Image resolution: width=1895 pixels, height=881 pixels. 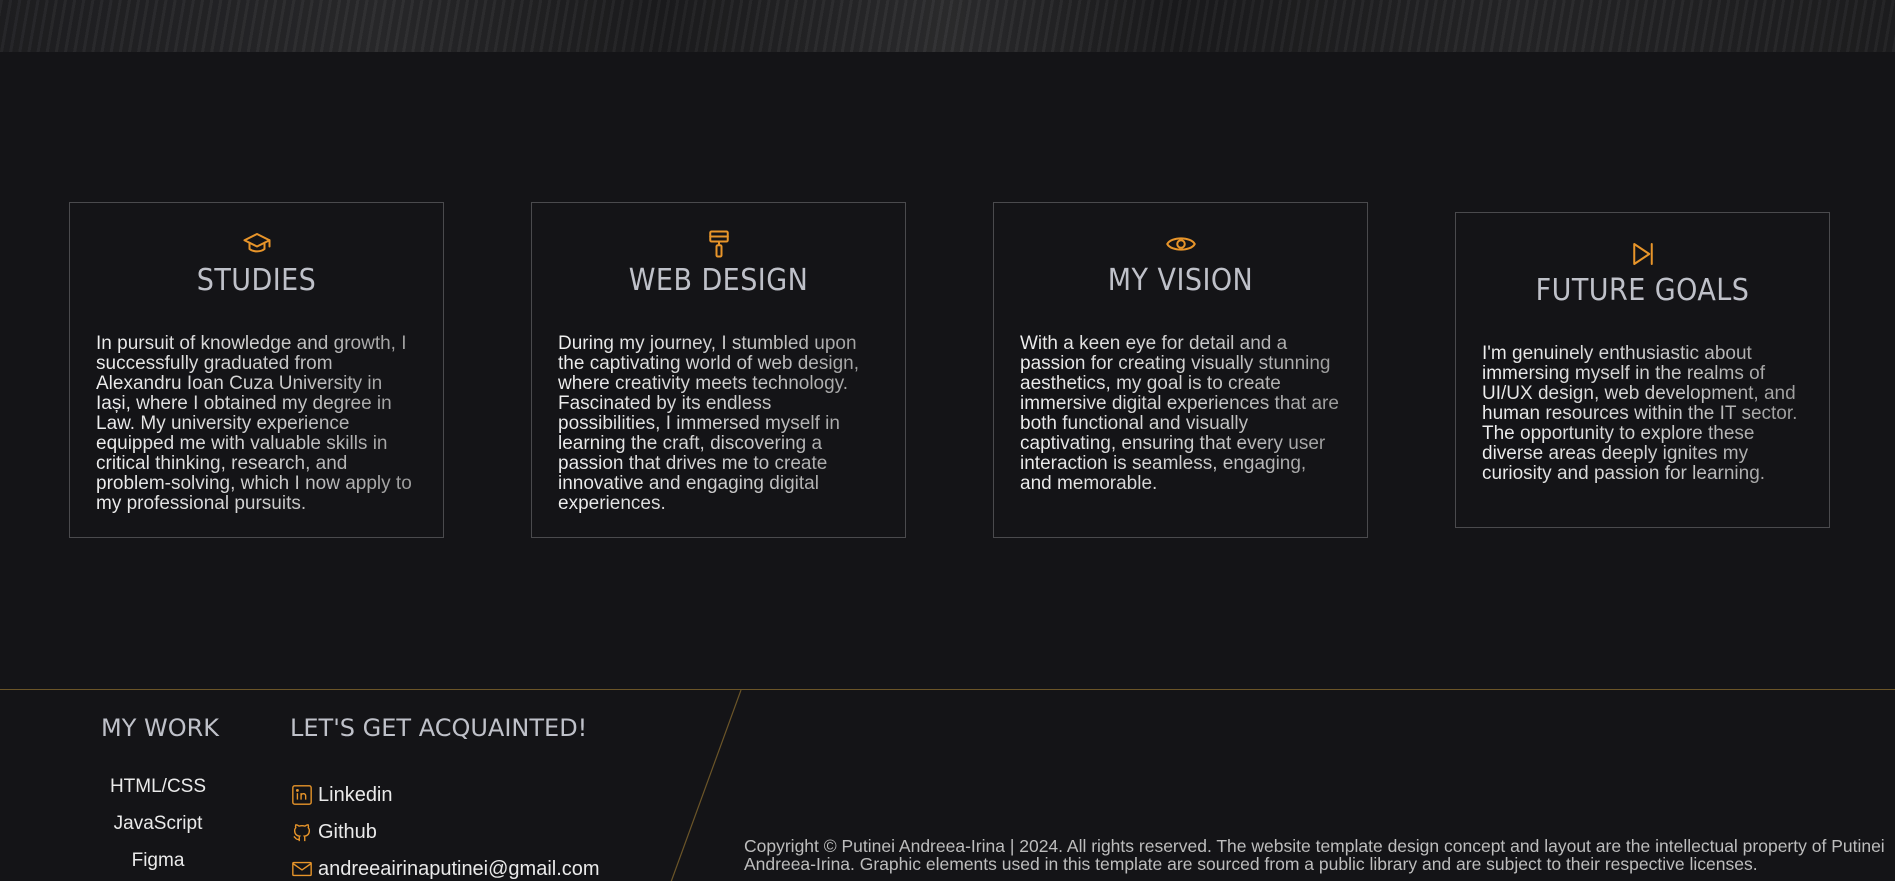 I want to click on paint-roller-icon, so click(x=718, y=244).